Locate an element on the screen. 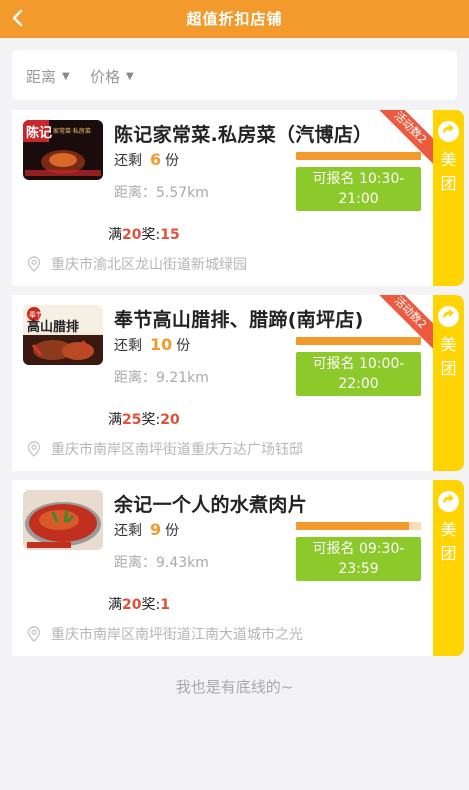 The height and width of the screenshot is (790, 469). svg-text: 家常菜·私房菜 is located at coordinates (72, 131).